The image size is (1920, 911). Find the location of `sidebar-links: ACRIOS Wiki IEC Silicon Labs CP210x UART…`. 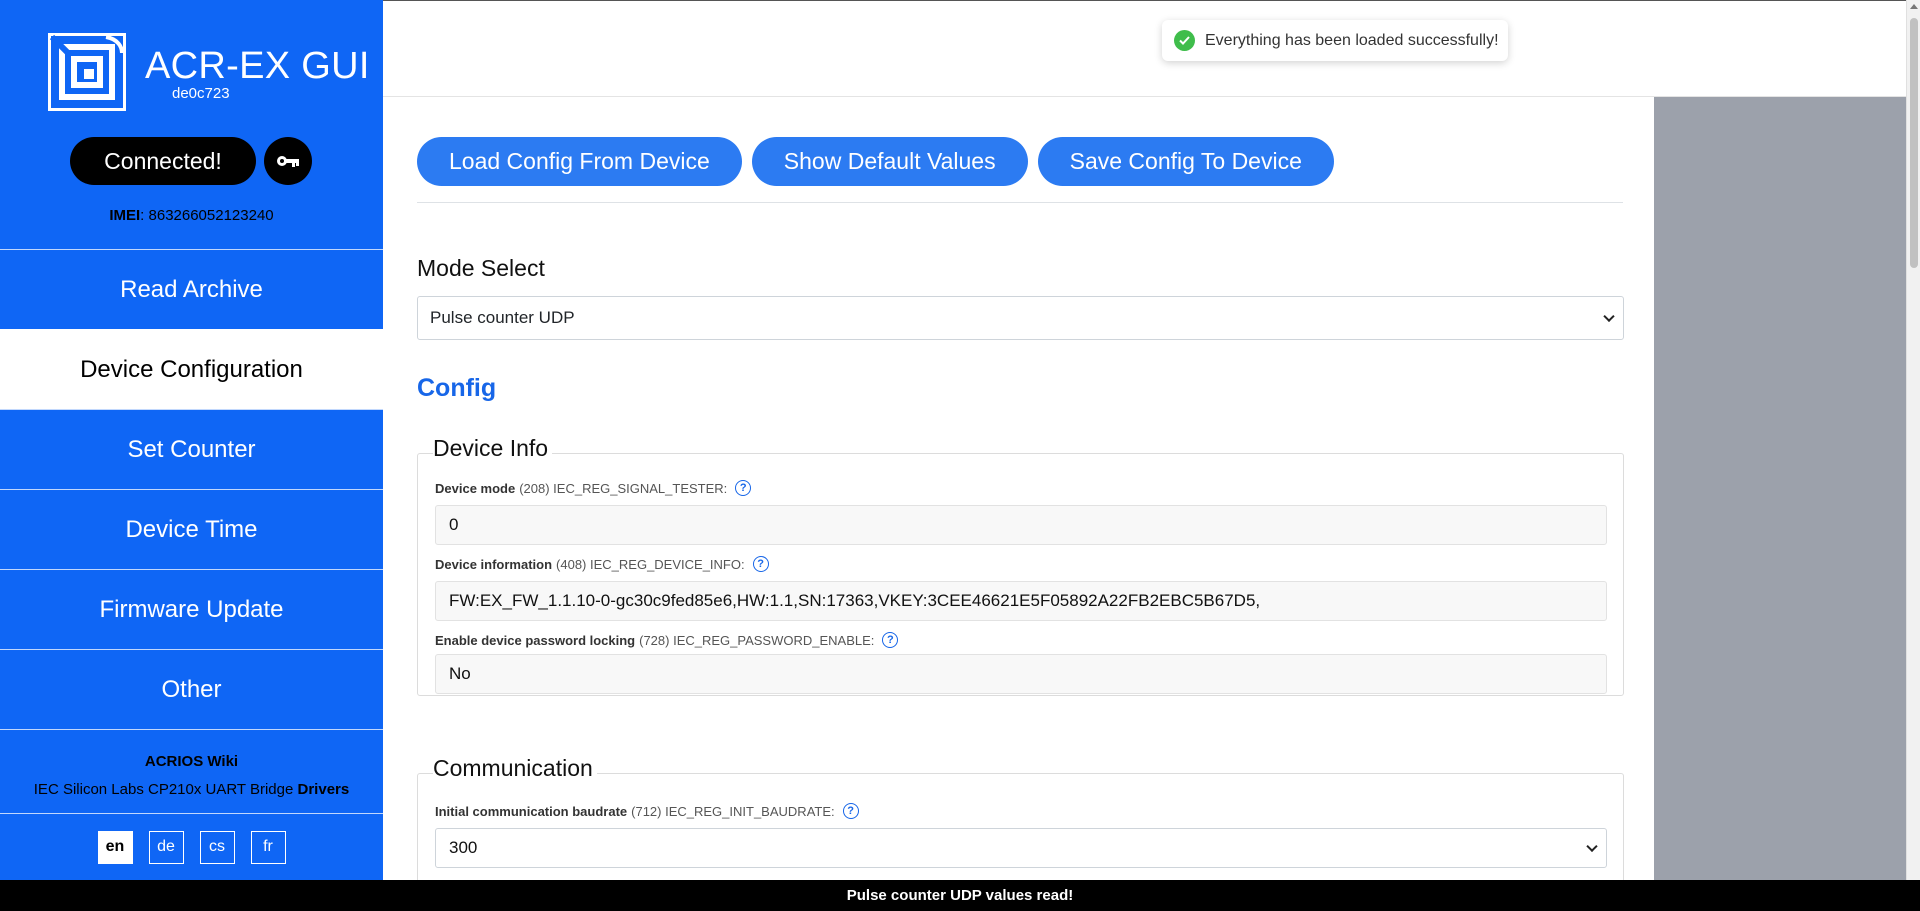

sidebar-links: ACRIOS Wiki IEC Silicon Labs CP210x UART… is located at coordinates (191, 766).